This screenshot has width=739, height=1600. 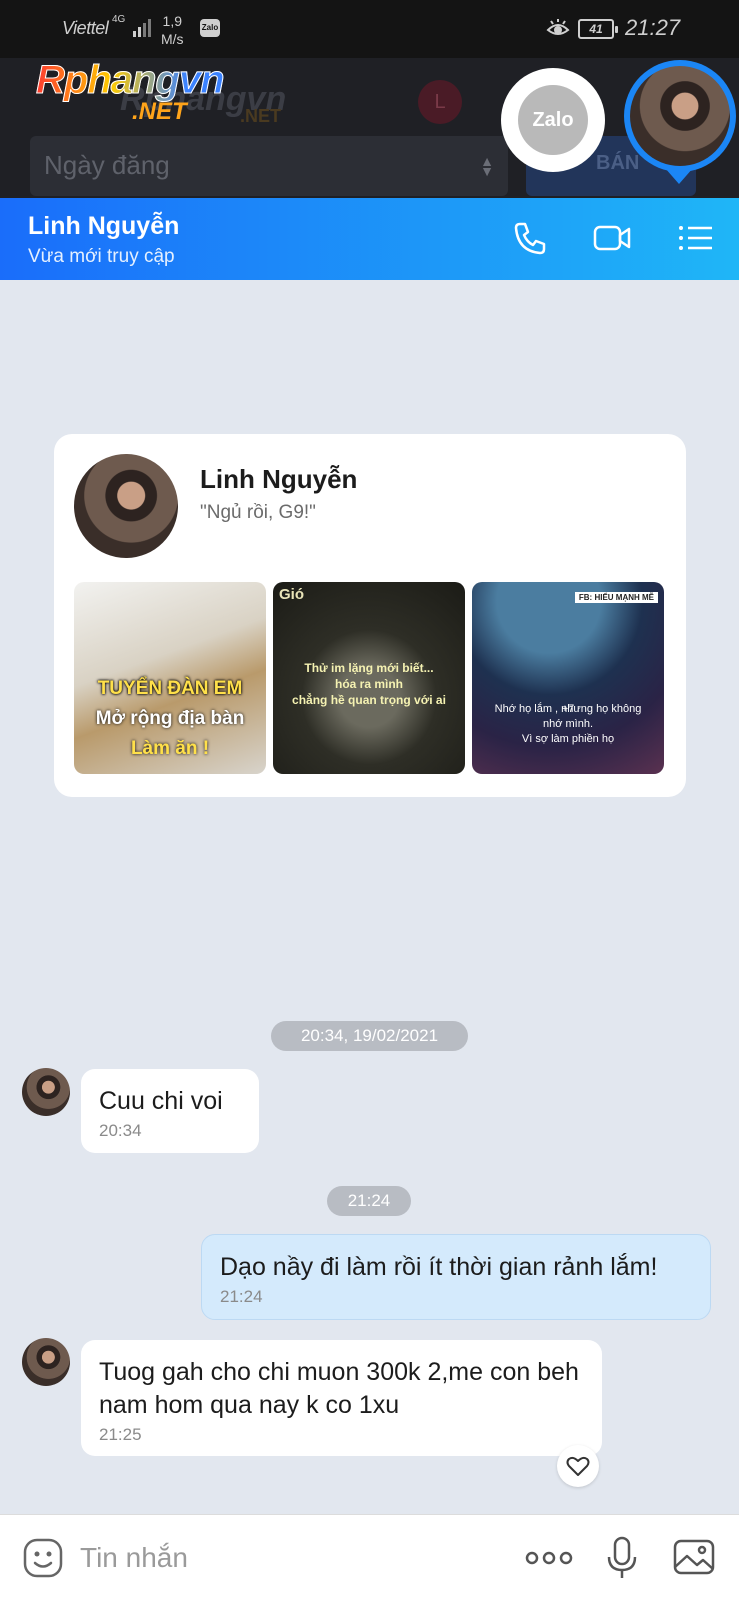 What do you see at coordinates (568, 739) in the screenshot?
I see `caption-line: Vì sợ làm phiền họ` at bounding box center [568, 739].